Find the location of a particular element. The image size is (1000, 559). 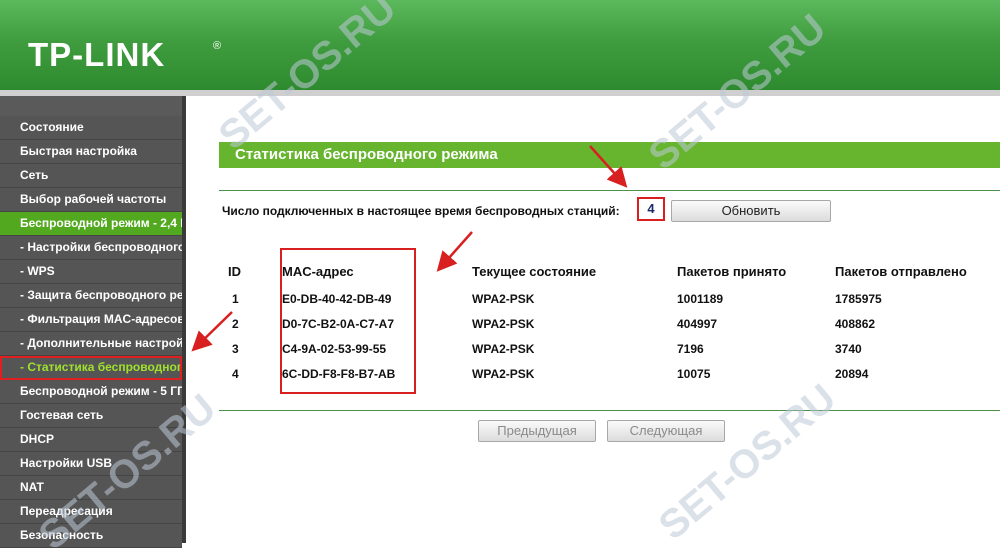

cell-tx: 20894 is located at coordinates (852, 373).